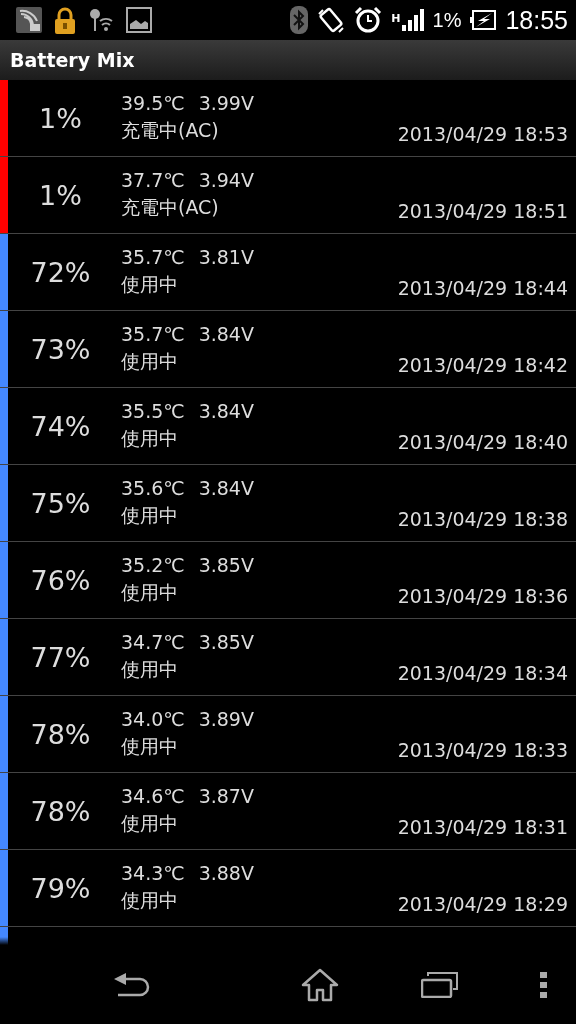  Describe the element at coordinates (536, 20) in the screenshot. I see `clock-time: 18:55` at that location.